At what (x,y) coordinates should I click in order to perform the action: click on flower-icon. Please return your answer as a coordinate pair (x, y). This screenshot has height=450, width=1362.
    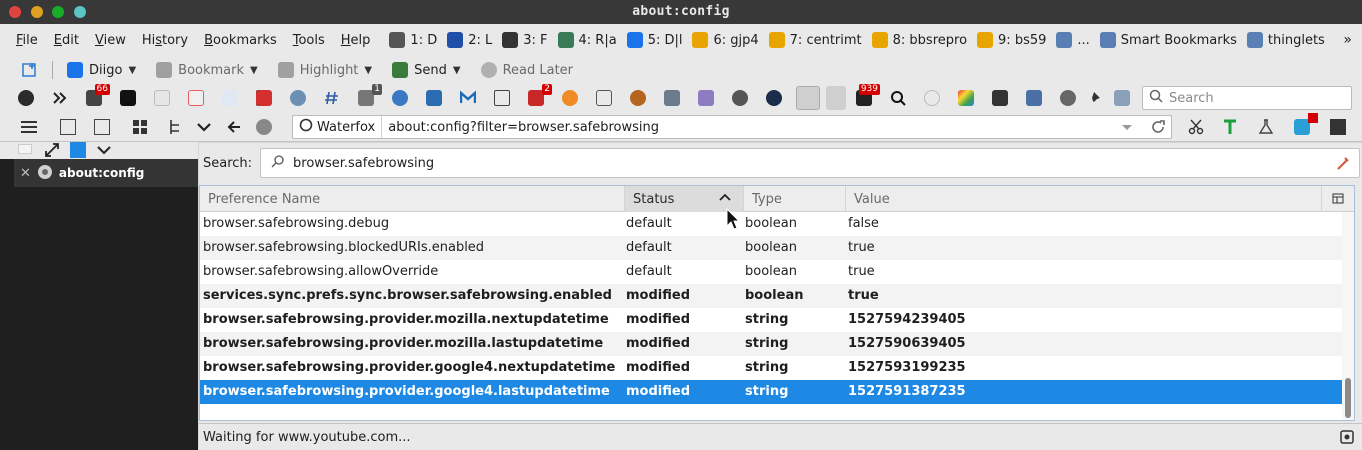
    Looking at the image, I should click on (808, 98).